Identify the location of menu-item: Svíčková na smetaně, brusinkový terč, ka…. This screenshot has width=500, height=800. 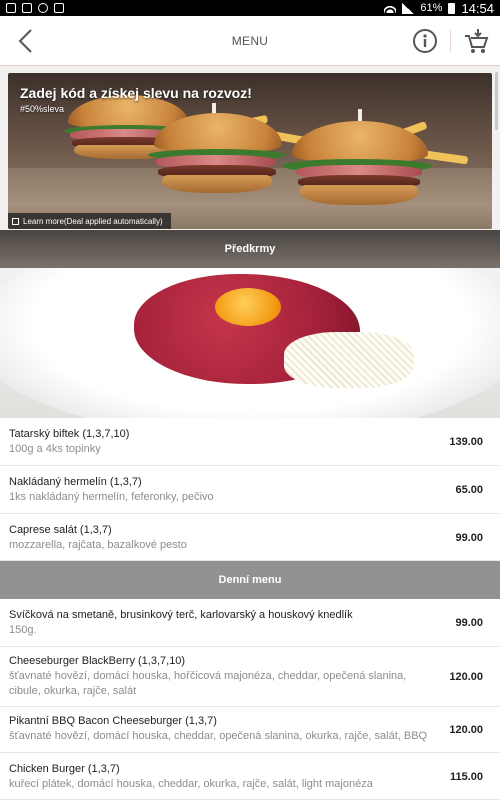
(250, 623).